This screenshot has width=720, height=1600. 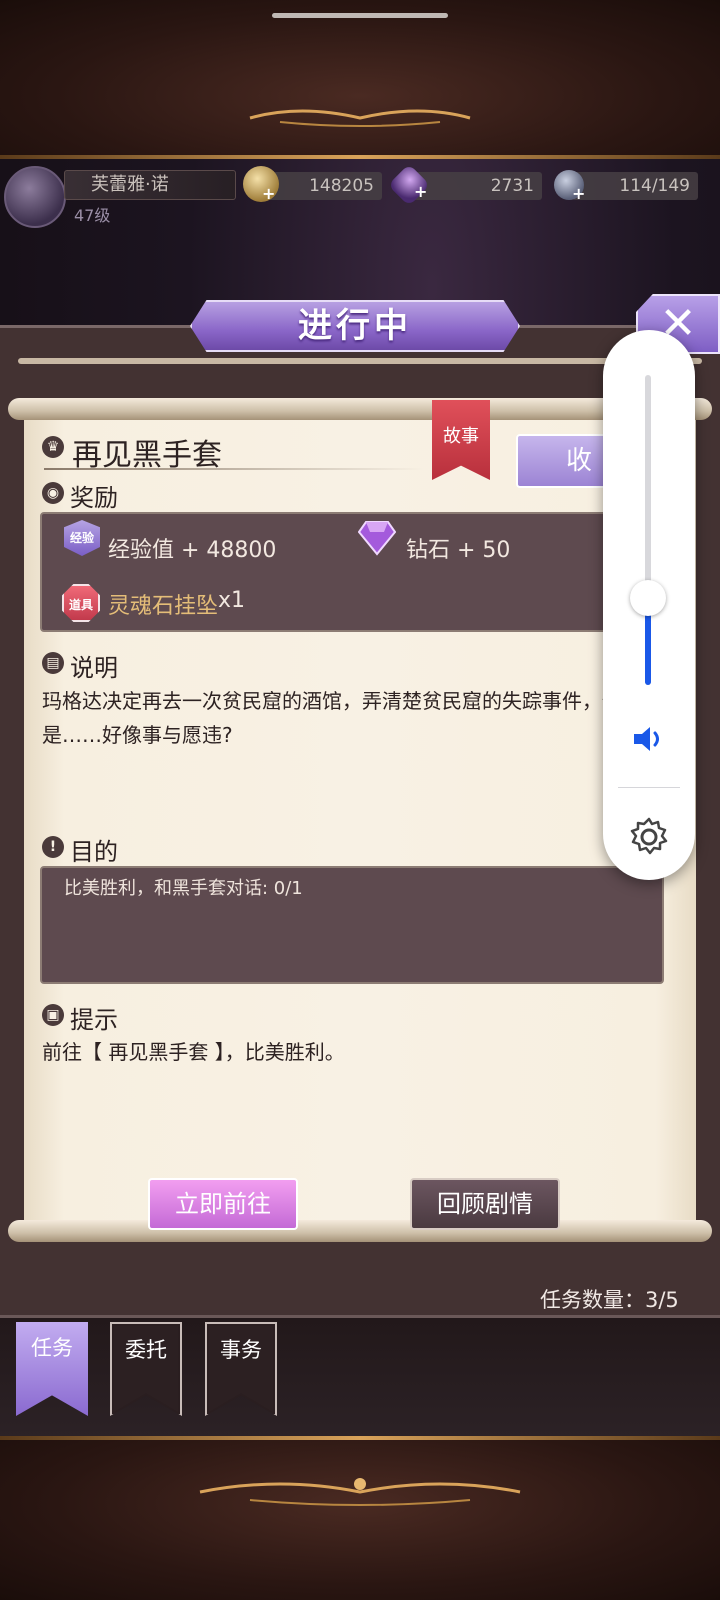 I want to click on player-avatar, so click(x=35, y=197).